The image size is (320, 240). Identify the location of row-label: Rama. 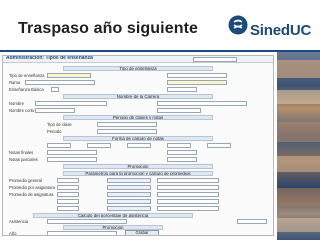
(15, 82).